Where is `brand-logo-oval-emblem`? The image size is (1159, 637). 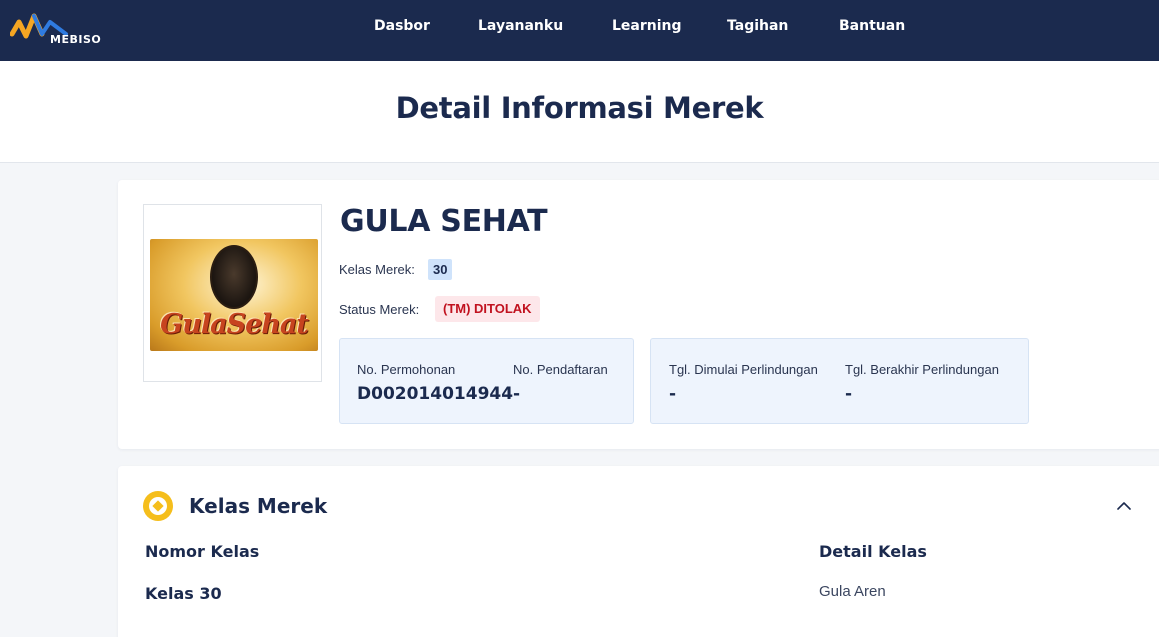 brand-logo-oval-emblem is located at coordinates (234, 277).